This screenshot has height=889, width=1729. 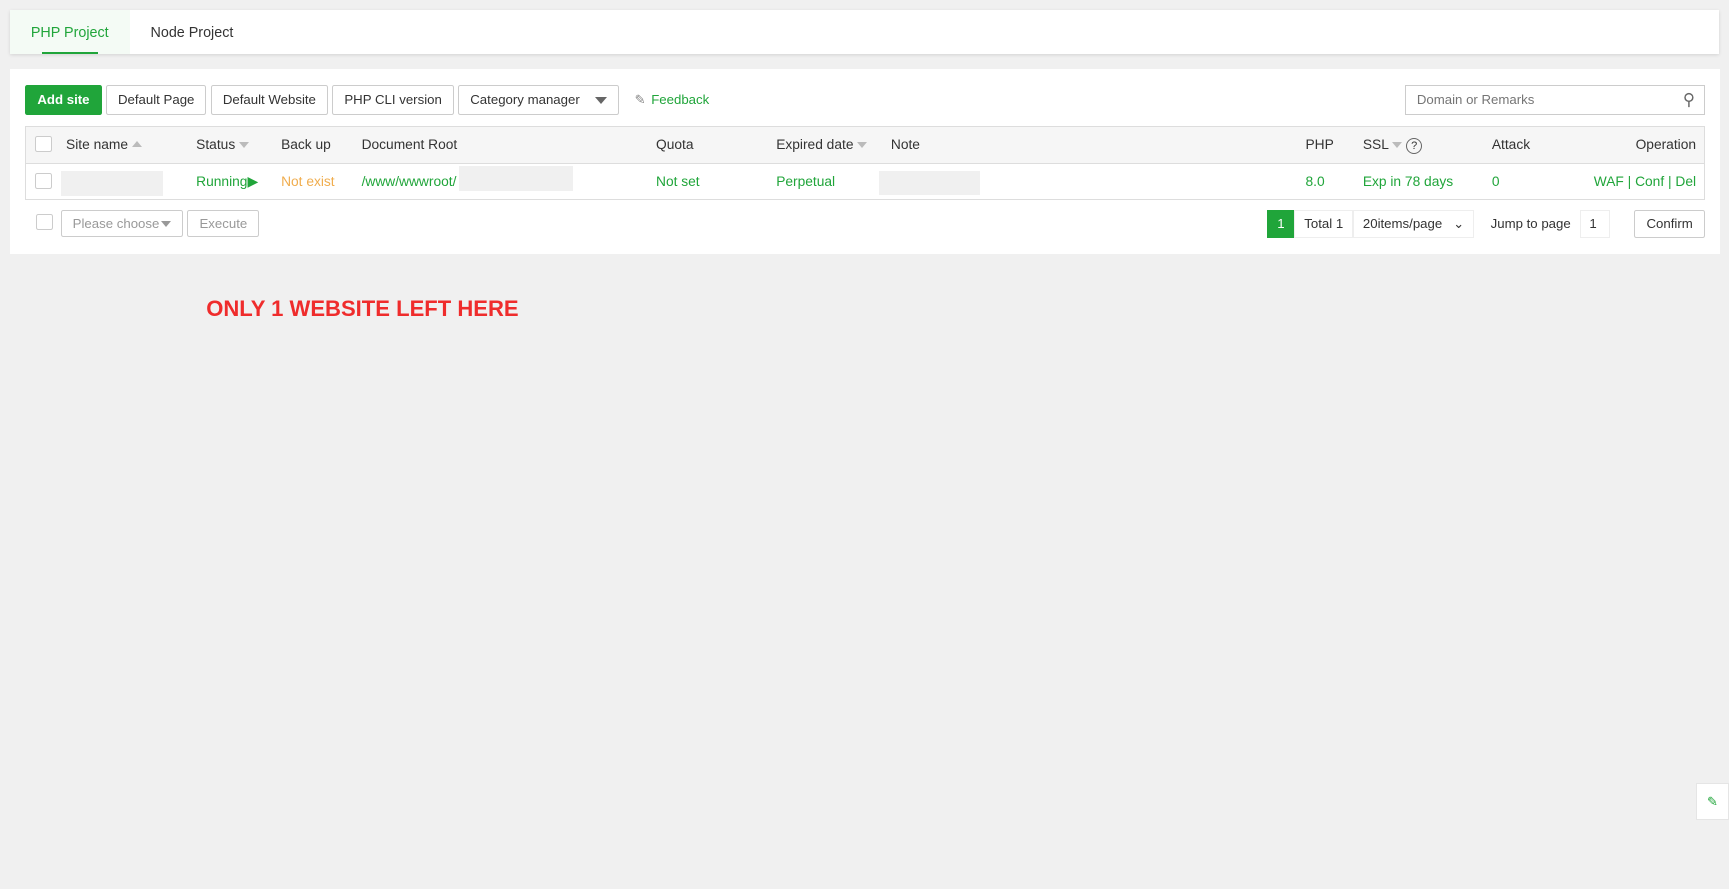 I want to click on redacted-path, so click(x=516, y=178).